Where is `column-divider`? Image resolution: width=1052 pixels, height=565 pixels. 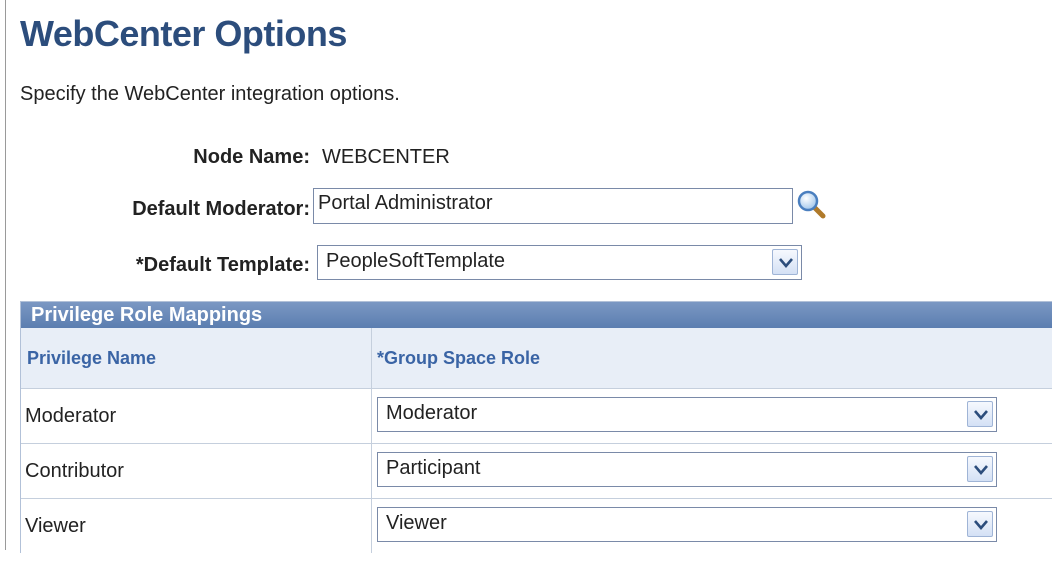 column-divider is located at coordinates (371, 440).